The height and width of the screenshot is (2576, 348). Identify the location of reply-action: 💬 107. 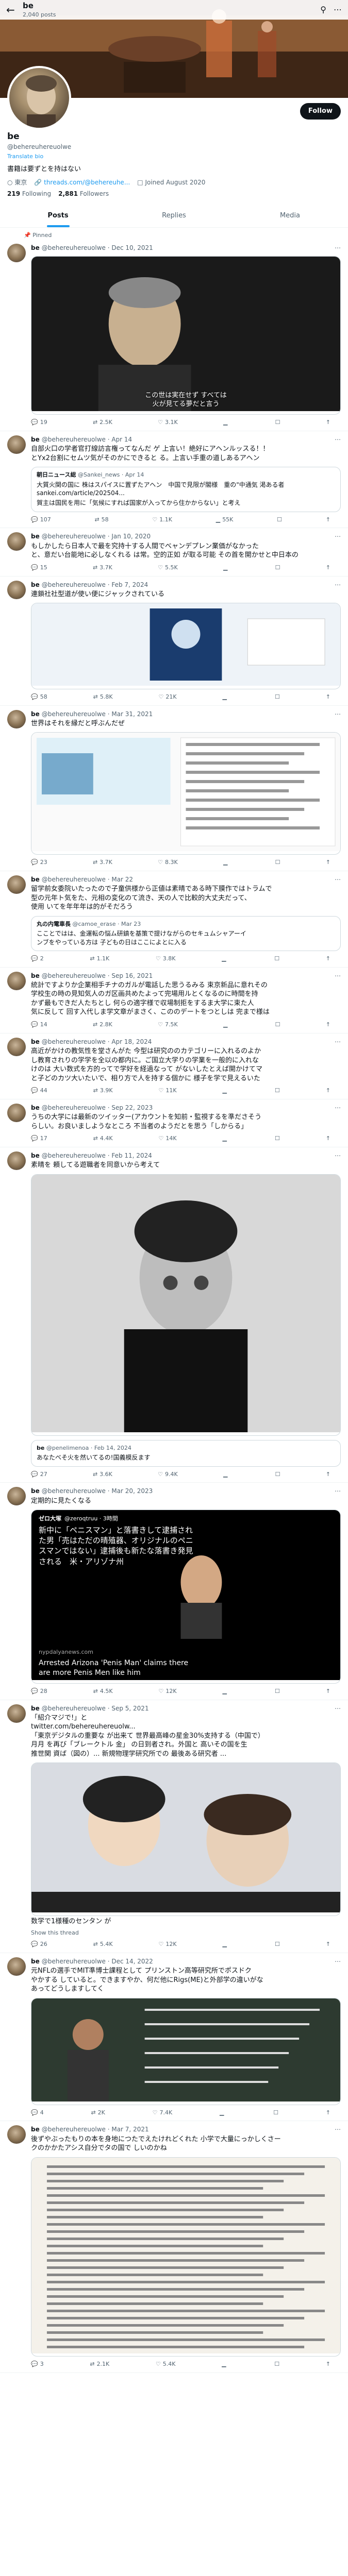
(41, 520).